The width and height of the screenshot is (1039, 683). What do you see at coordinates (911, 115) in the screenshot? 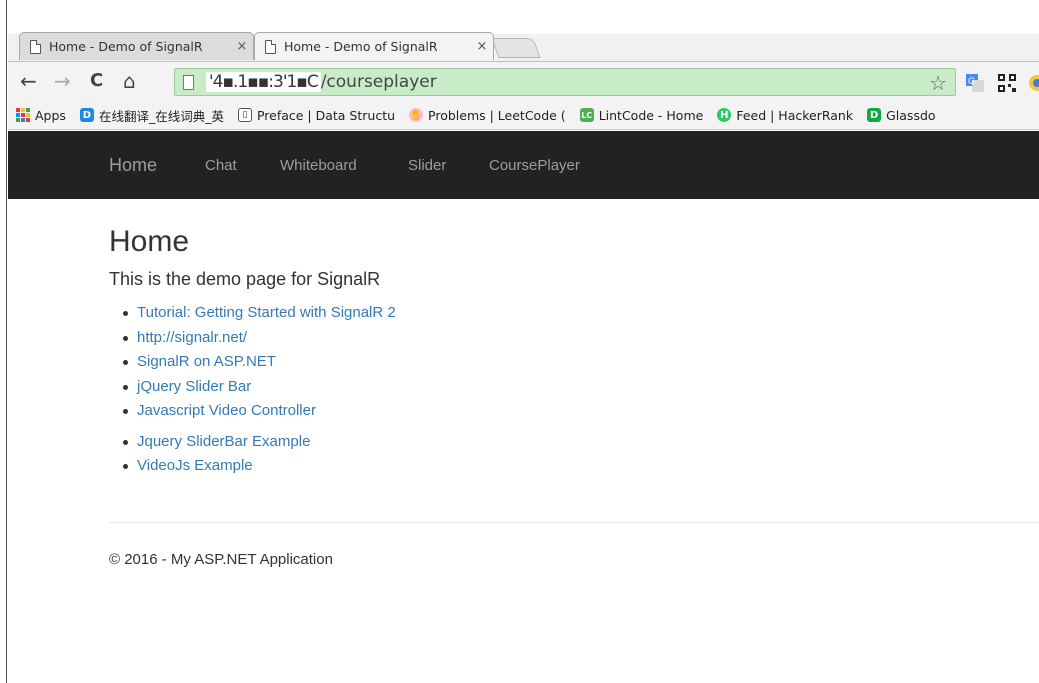
I see `bookmark-label: Glassdo` at bounding box center [911, 115].